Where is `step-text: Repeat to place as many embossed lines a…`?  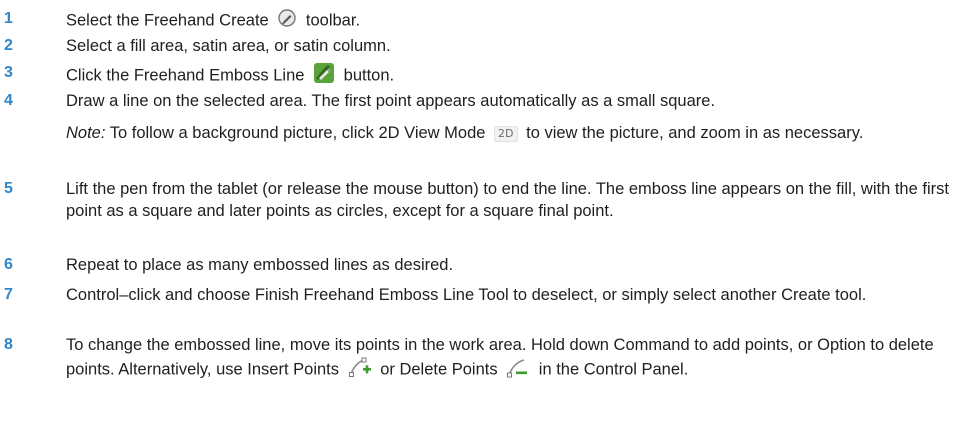 step-text: Repeat to place as many embossed lines a… is located at coordinates (260, 265).